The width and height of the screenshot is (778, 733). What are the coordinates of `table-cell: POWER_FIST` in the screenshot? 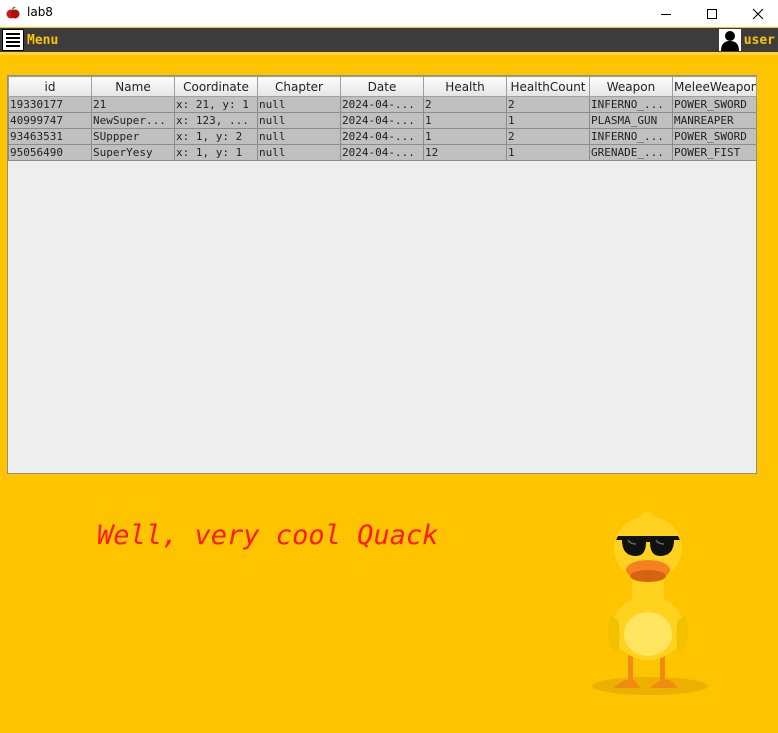 It's located at (714, 152).